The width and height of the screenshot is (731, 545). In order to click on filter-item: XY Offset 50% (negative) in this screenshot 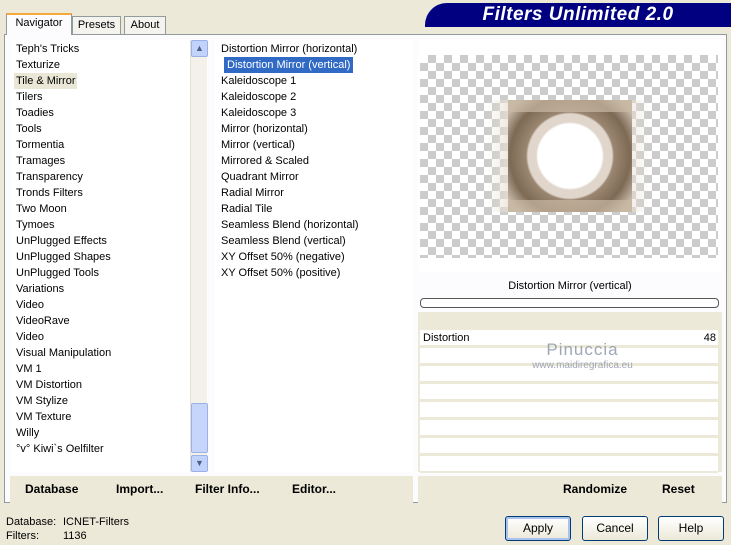, I will do `click(283, 257)`.